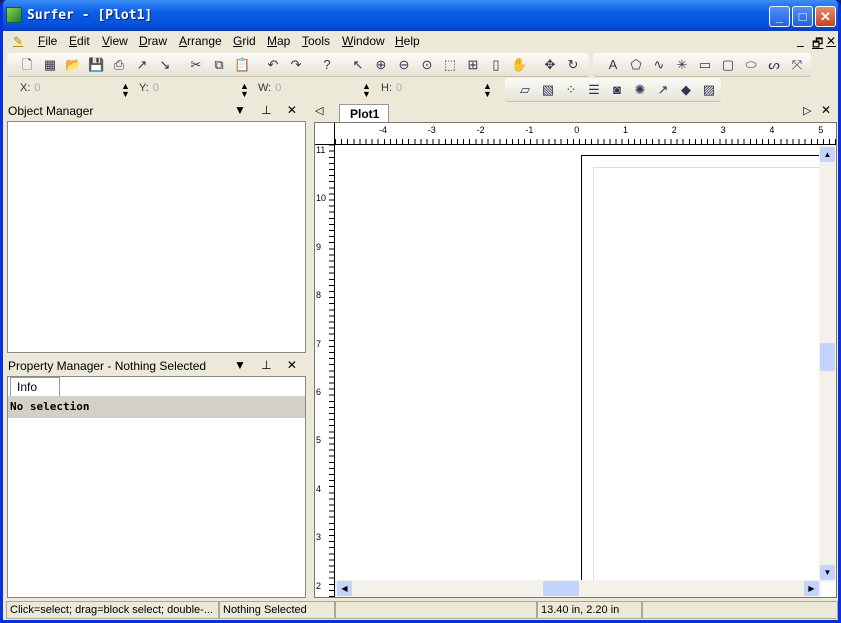  I want to click on text-icon: A, so click(613, 65).